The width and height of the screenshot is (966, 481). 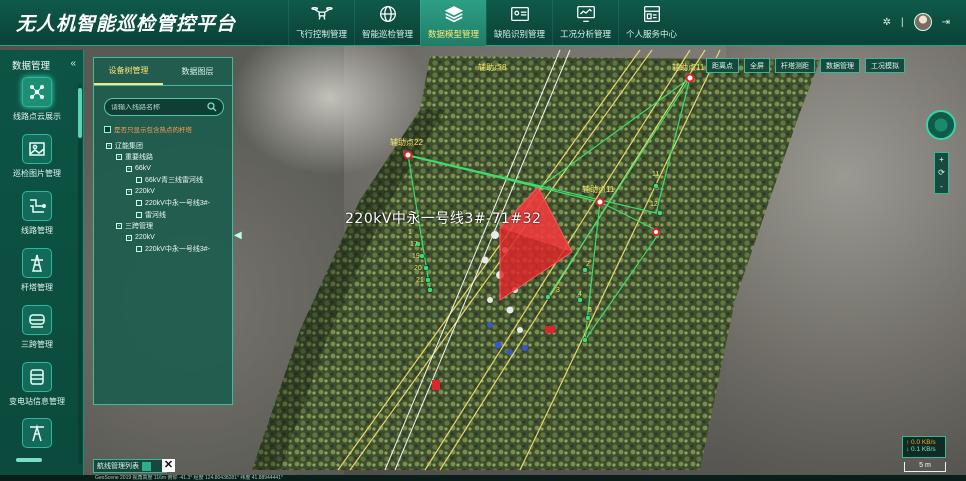 What do you see at coordinates (453, 34) in the screenshot?
I see `nav-label: 数据模型管理` at bounding box center [453, 34].